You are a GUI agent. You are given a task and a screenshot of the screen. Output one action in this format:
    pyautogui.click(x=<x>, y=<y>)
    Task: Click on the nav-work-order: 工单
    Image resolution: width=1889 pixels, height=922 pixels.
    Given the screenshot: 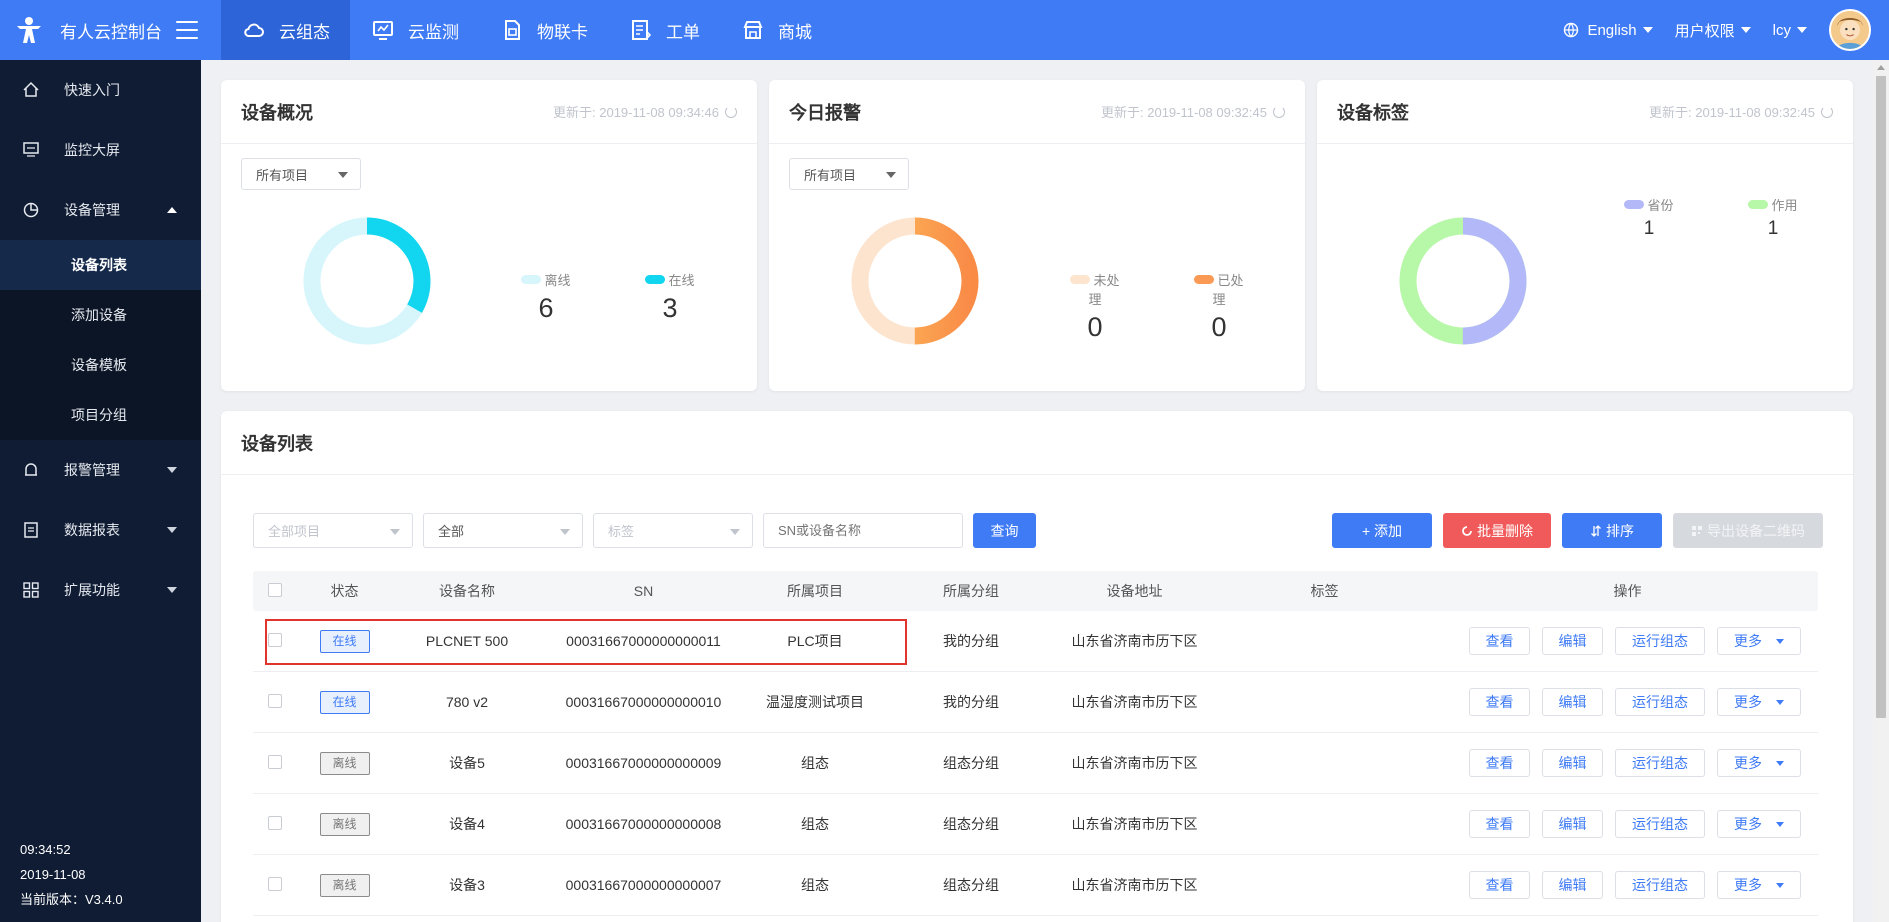 What is the action you would take?
    pyautogui.click(x=664, y=30)
    